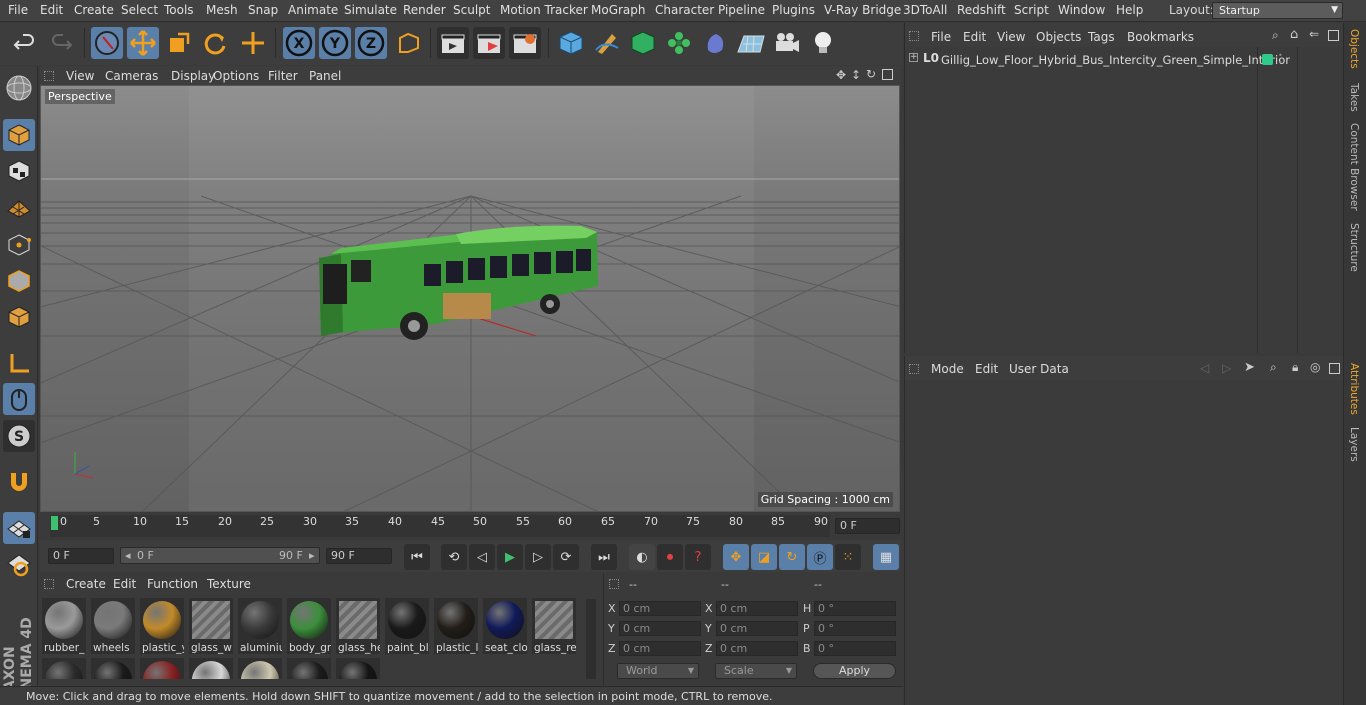  What do you see at coordinates (325, 76) in the screenshot?
I see `viewport-menu-panel: Panel` at bounding box center [325, 76].